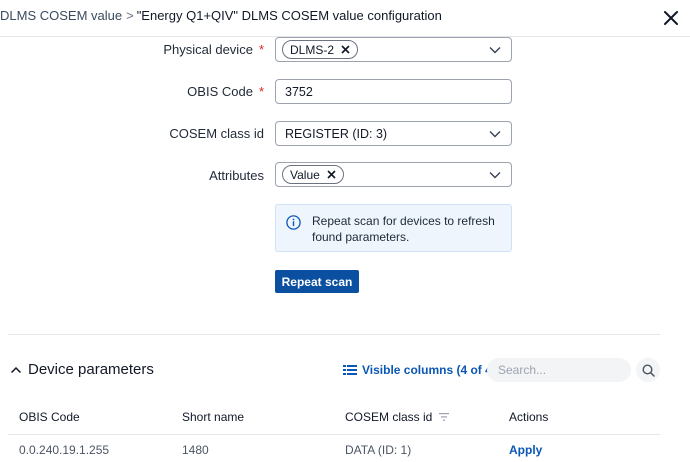  I want to click on cosem-class-id-value: REGISTER (ID: 3), so click(336, 133).